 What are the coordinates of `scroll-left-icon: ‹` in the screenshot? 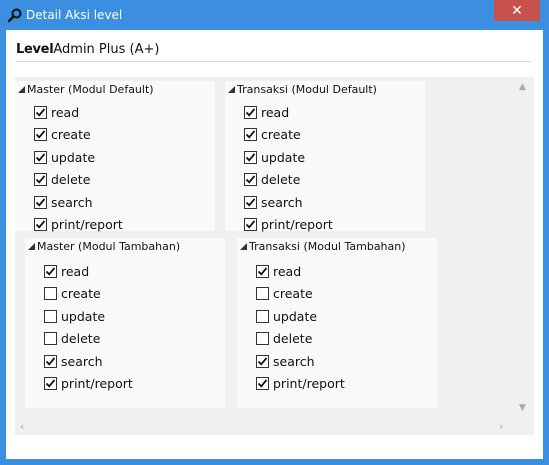 It's located at (22, 426).